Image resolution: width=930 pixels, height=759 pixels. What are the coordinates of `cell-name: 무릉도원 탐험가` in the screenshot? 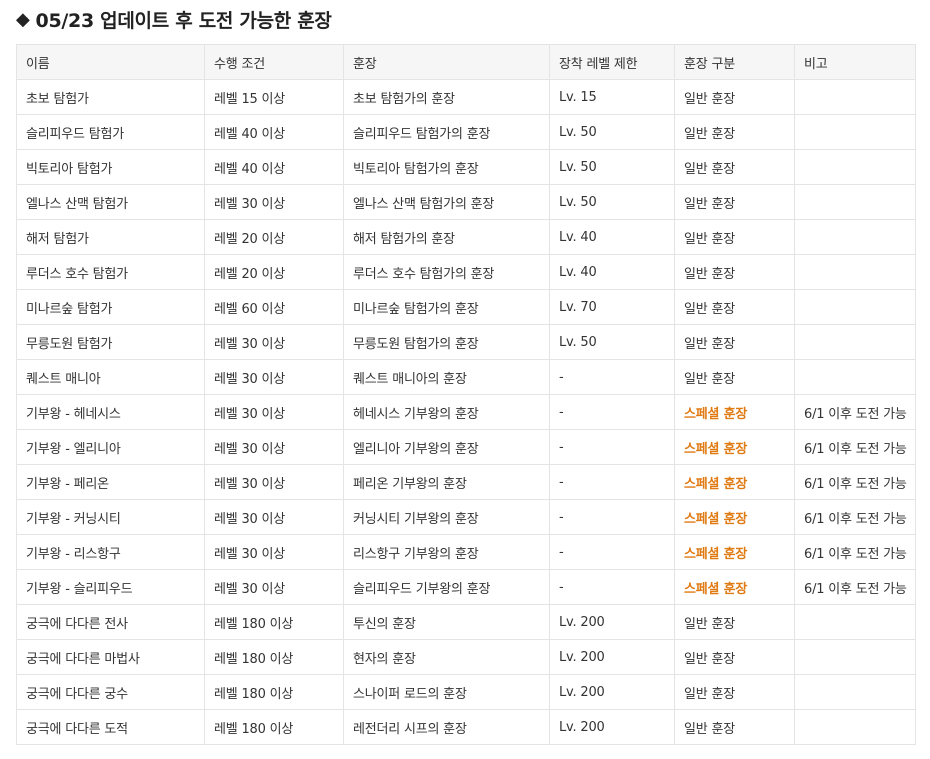 It's located at (110, 342).